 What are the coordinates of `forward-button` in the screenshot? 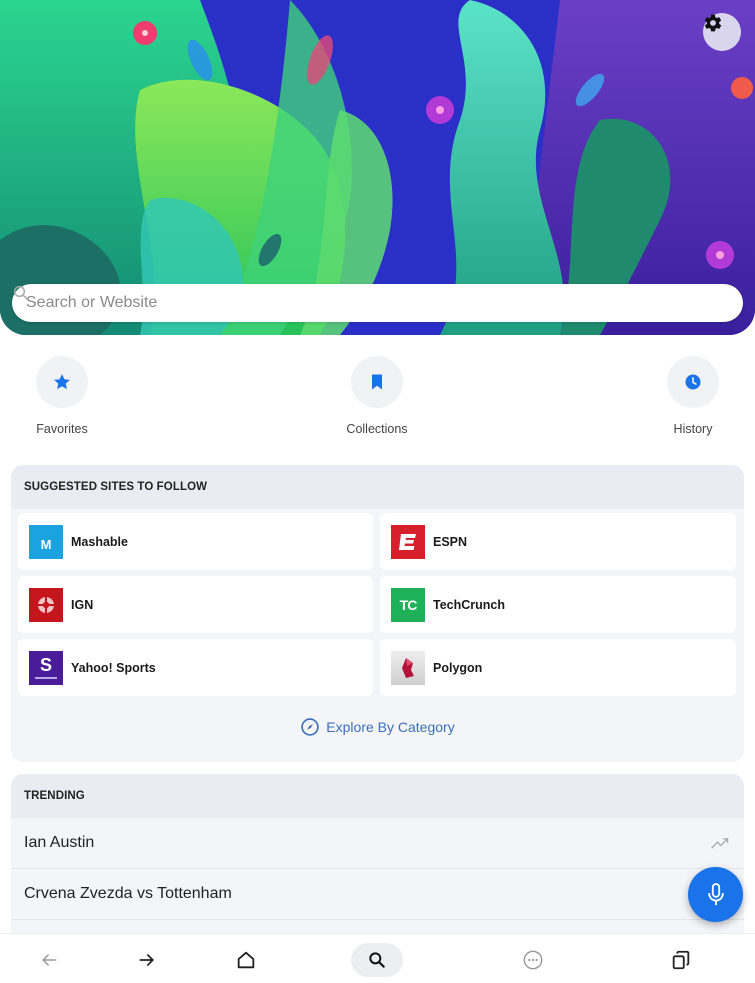 It's located at (147, 960).